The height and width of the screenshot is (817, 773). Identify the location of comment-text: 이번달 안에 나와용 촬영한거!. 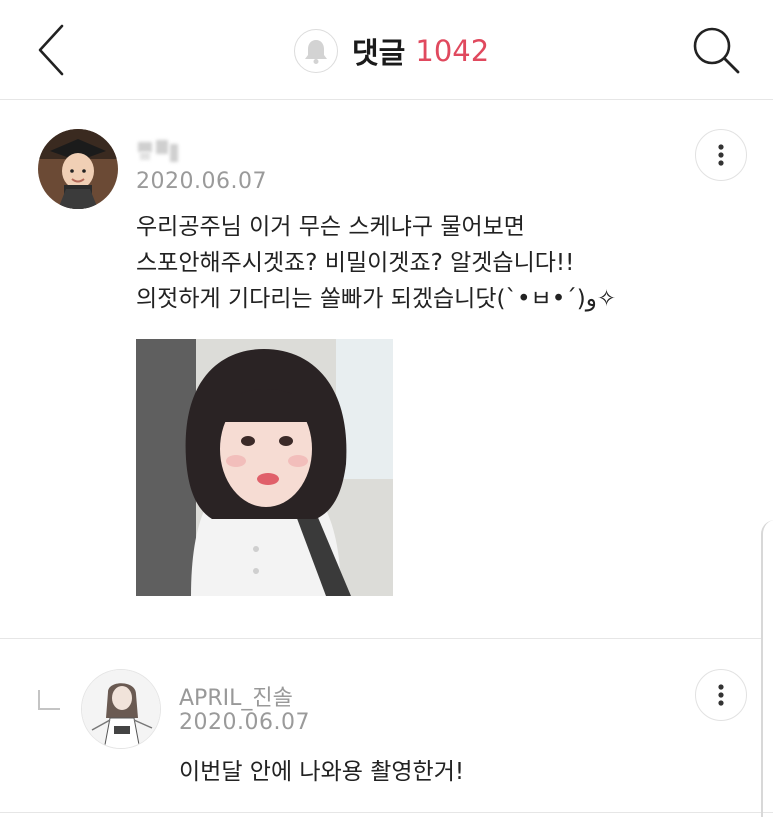
(322, 772).